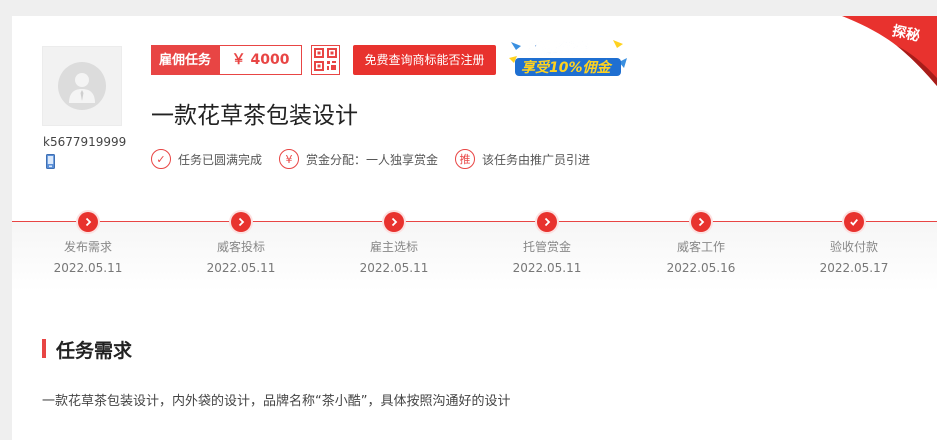  Describe the element at coordinates (44, 348) in the screenshot. I see `section-accent-bar` at that location.